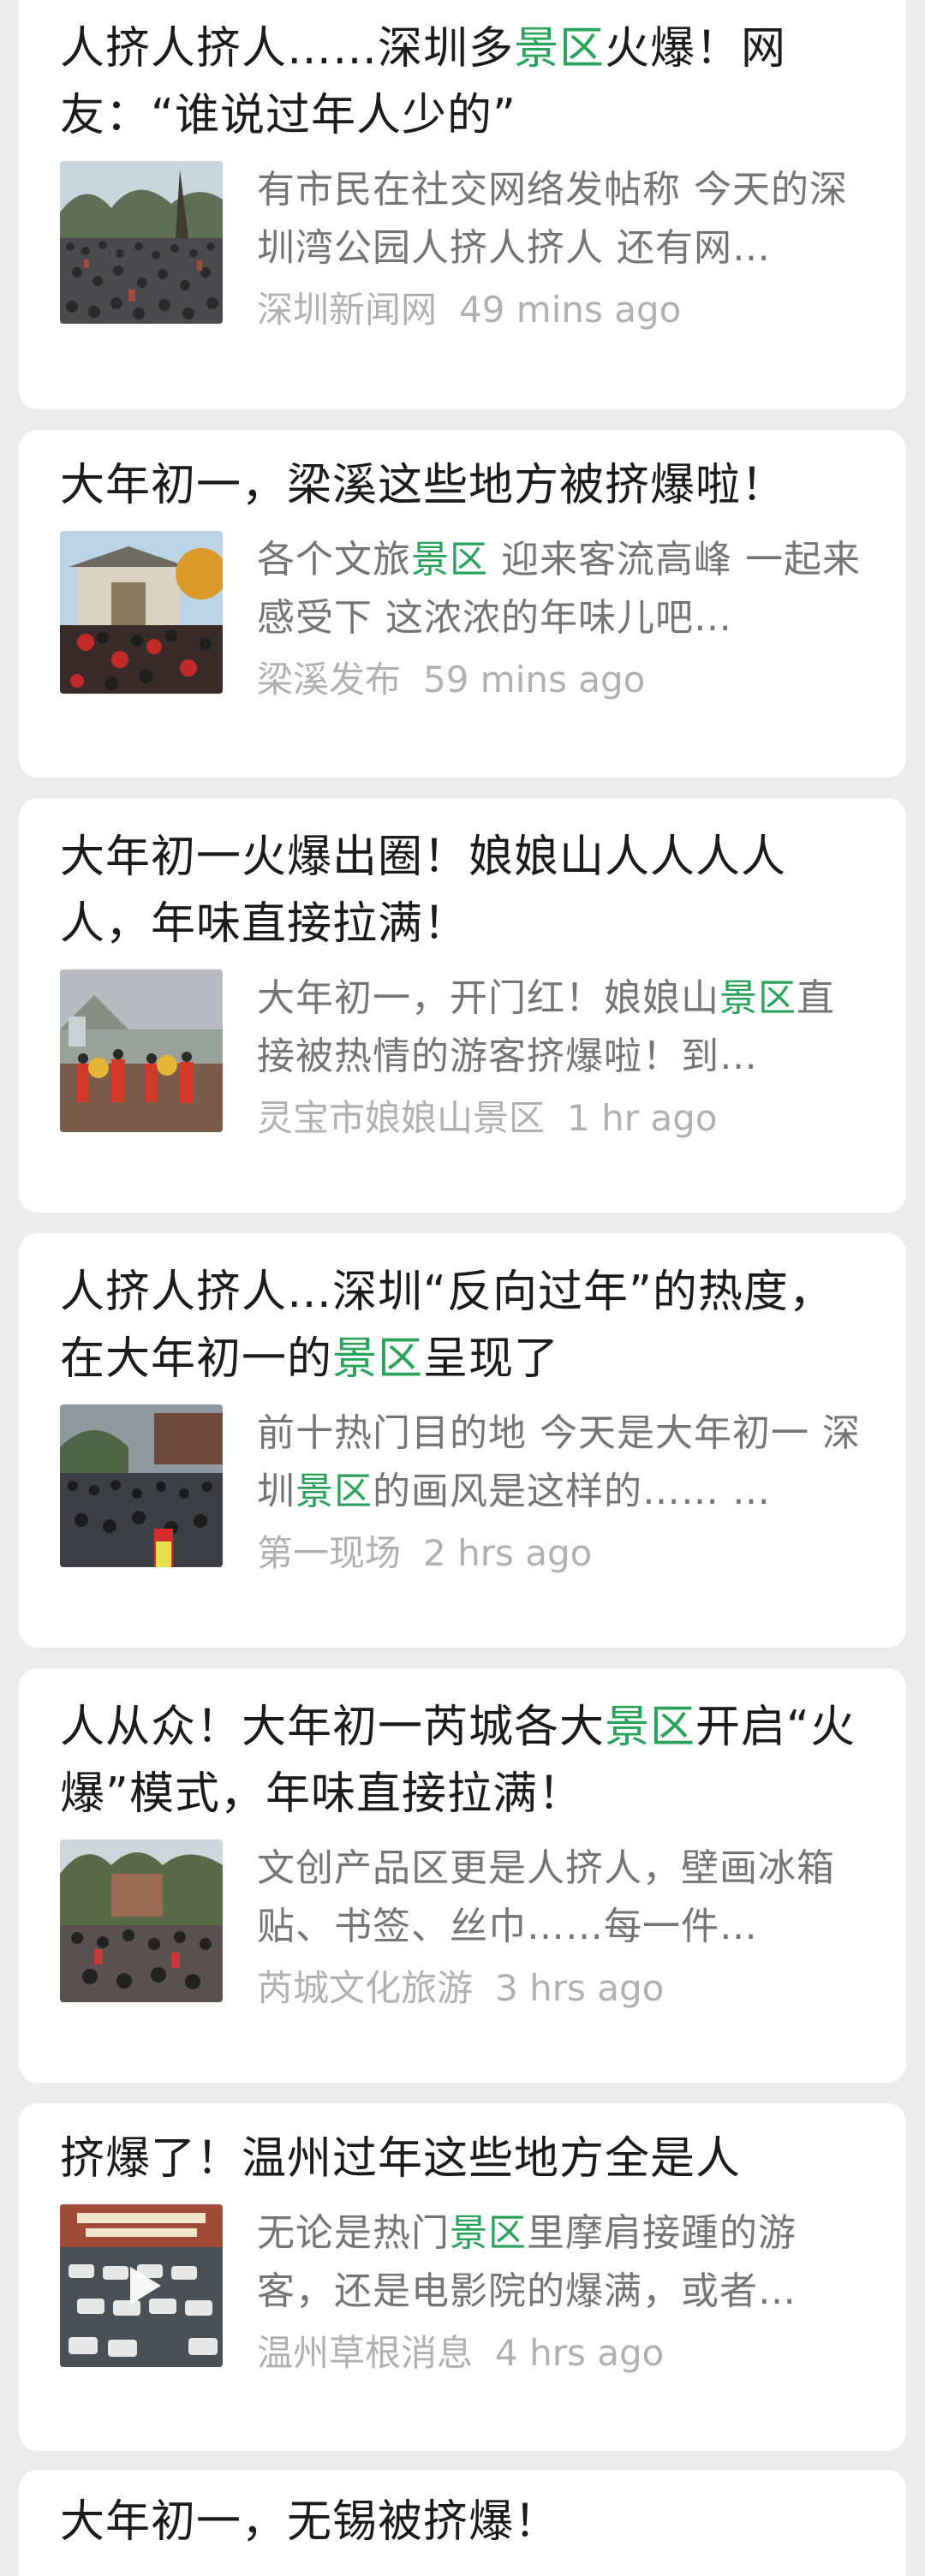 This screenshot has width=925, height=2576. Describe the element at coordinates (462, 890) in the screenshot. I see `news-title: 大年初一火爆出圈！娘娘山人人人人人，年味直接拉满！` at that location.